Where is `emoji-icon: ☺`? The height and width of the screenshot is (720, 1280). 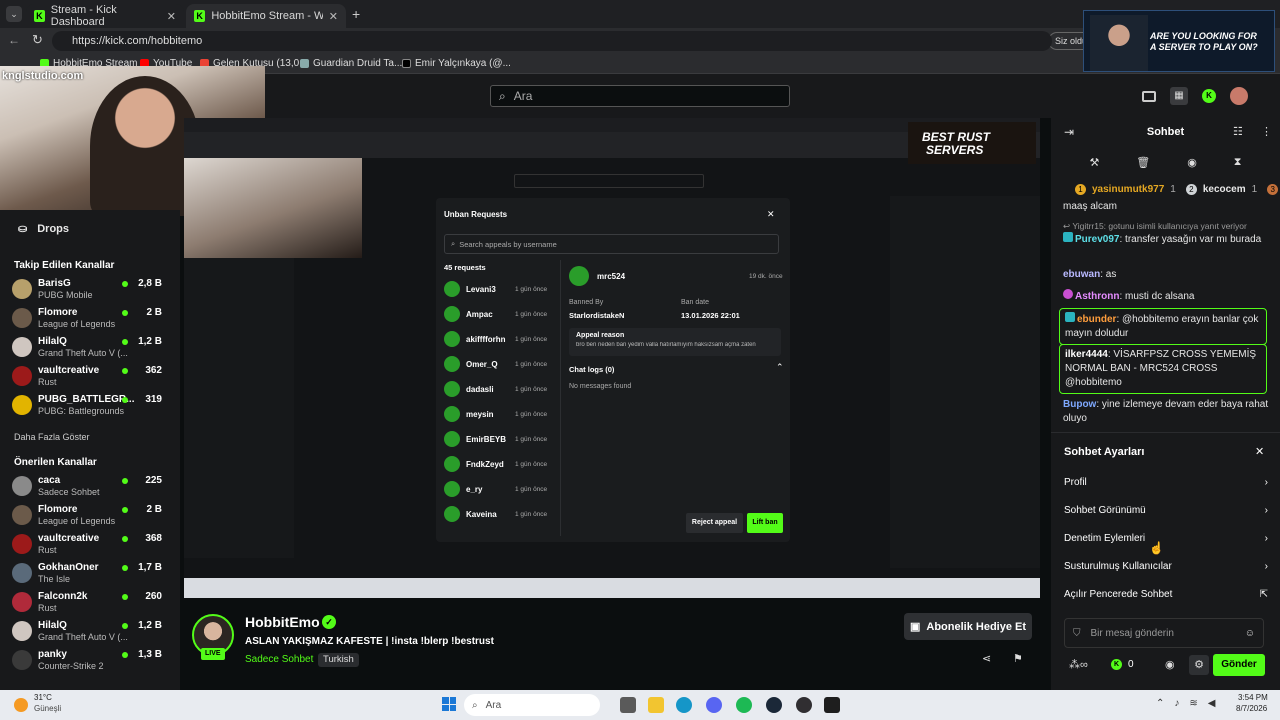
emoji-icon: ☺ is located at coordinates (1250, 633).